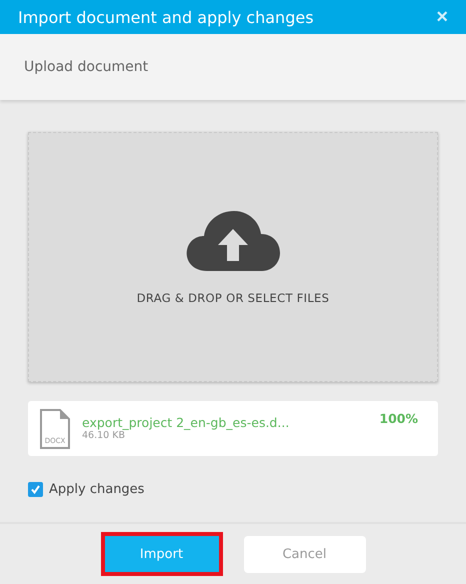 This screenshot has width=466, height=584. Describe the element at coordinates (233, 241) in the screenshot. I see `cloud-upload-icon` at that location.